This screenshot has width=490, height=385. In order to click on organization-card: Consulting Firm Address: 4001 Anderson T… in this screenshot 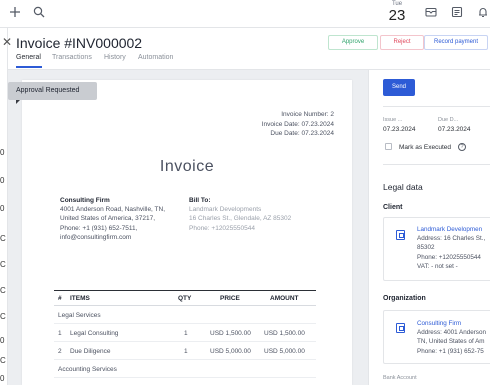, I will do `click(436, 337)`.